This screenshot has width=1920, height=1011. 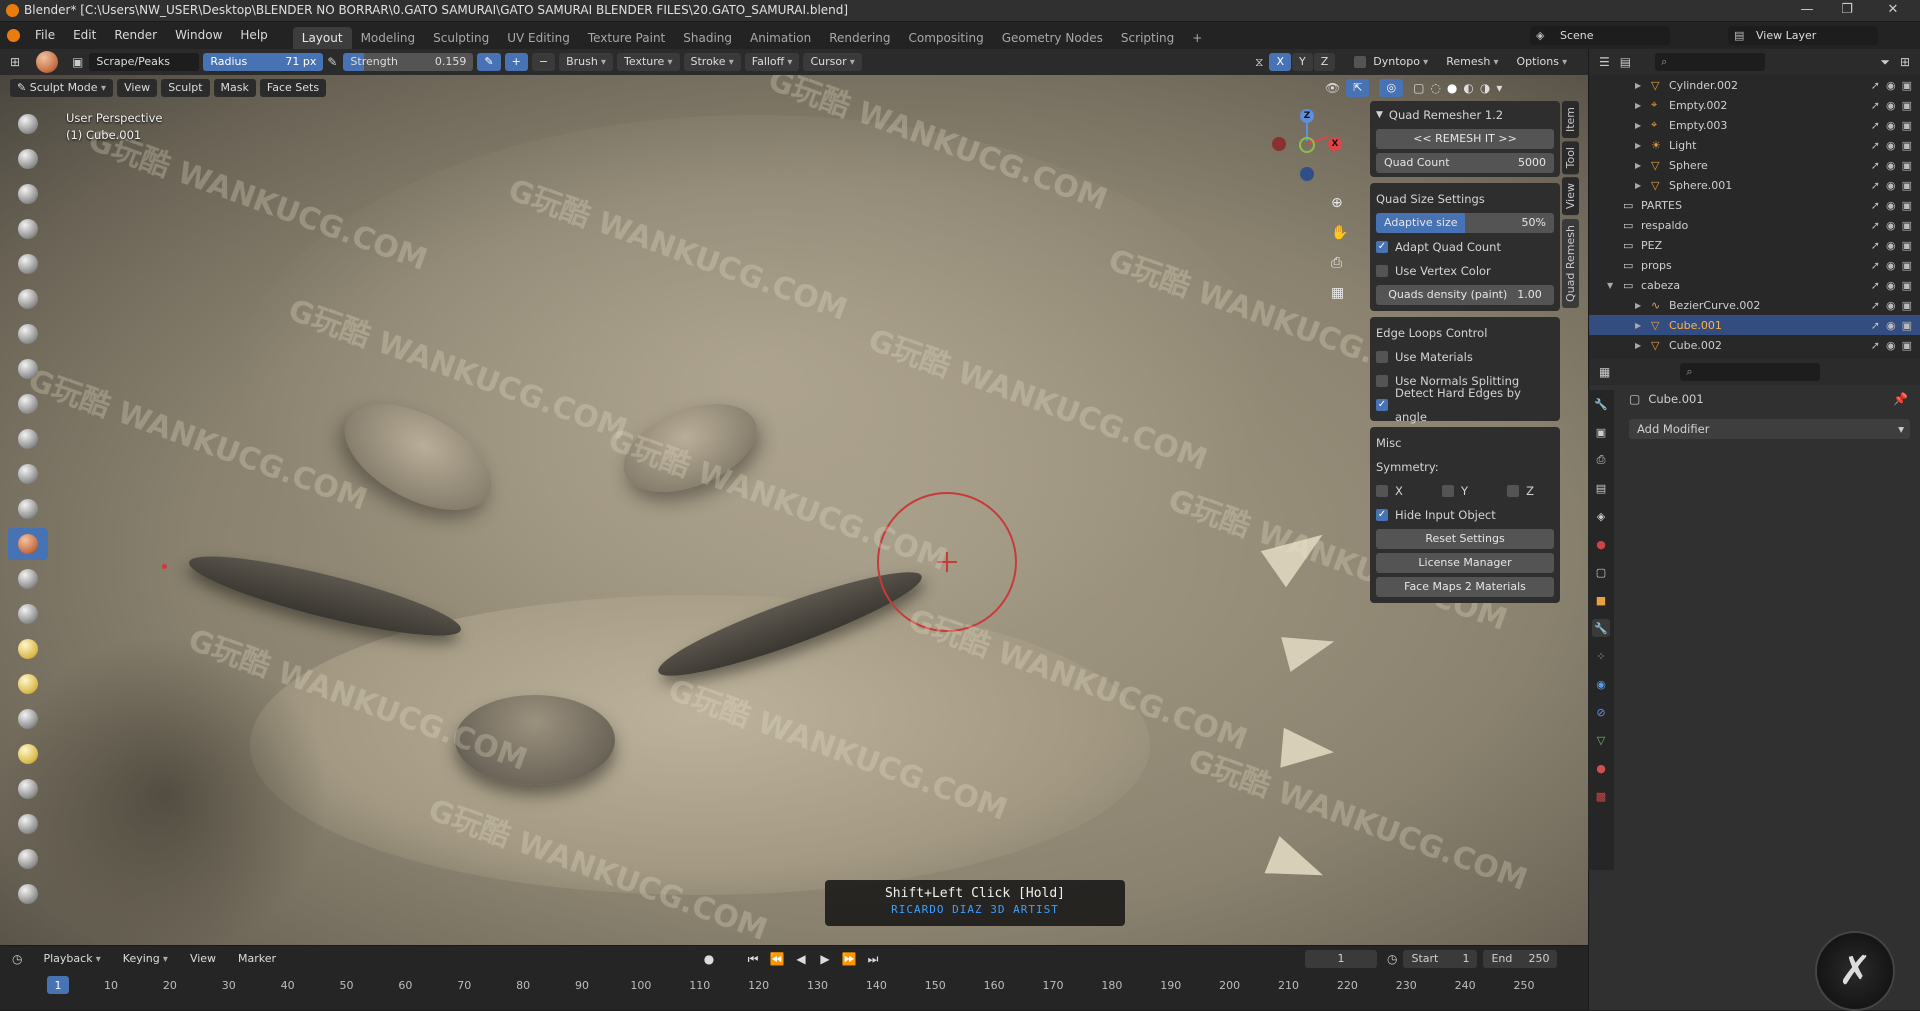 I want to click on rendered-shading-icon: ◑, so click(x=1485, y=88).